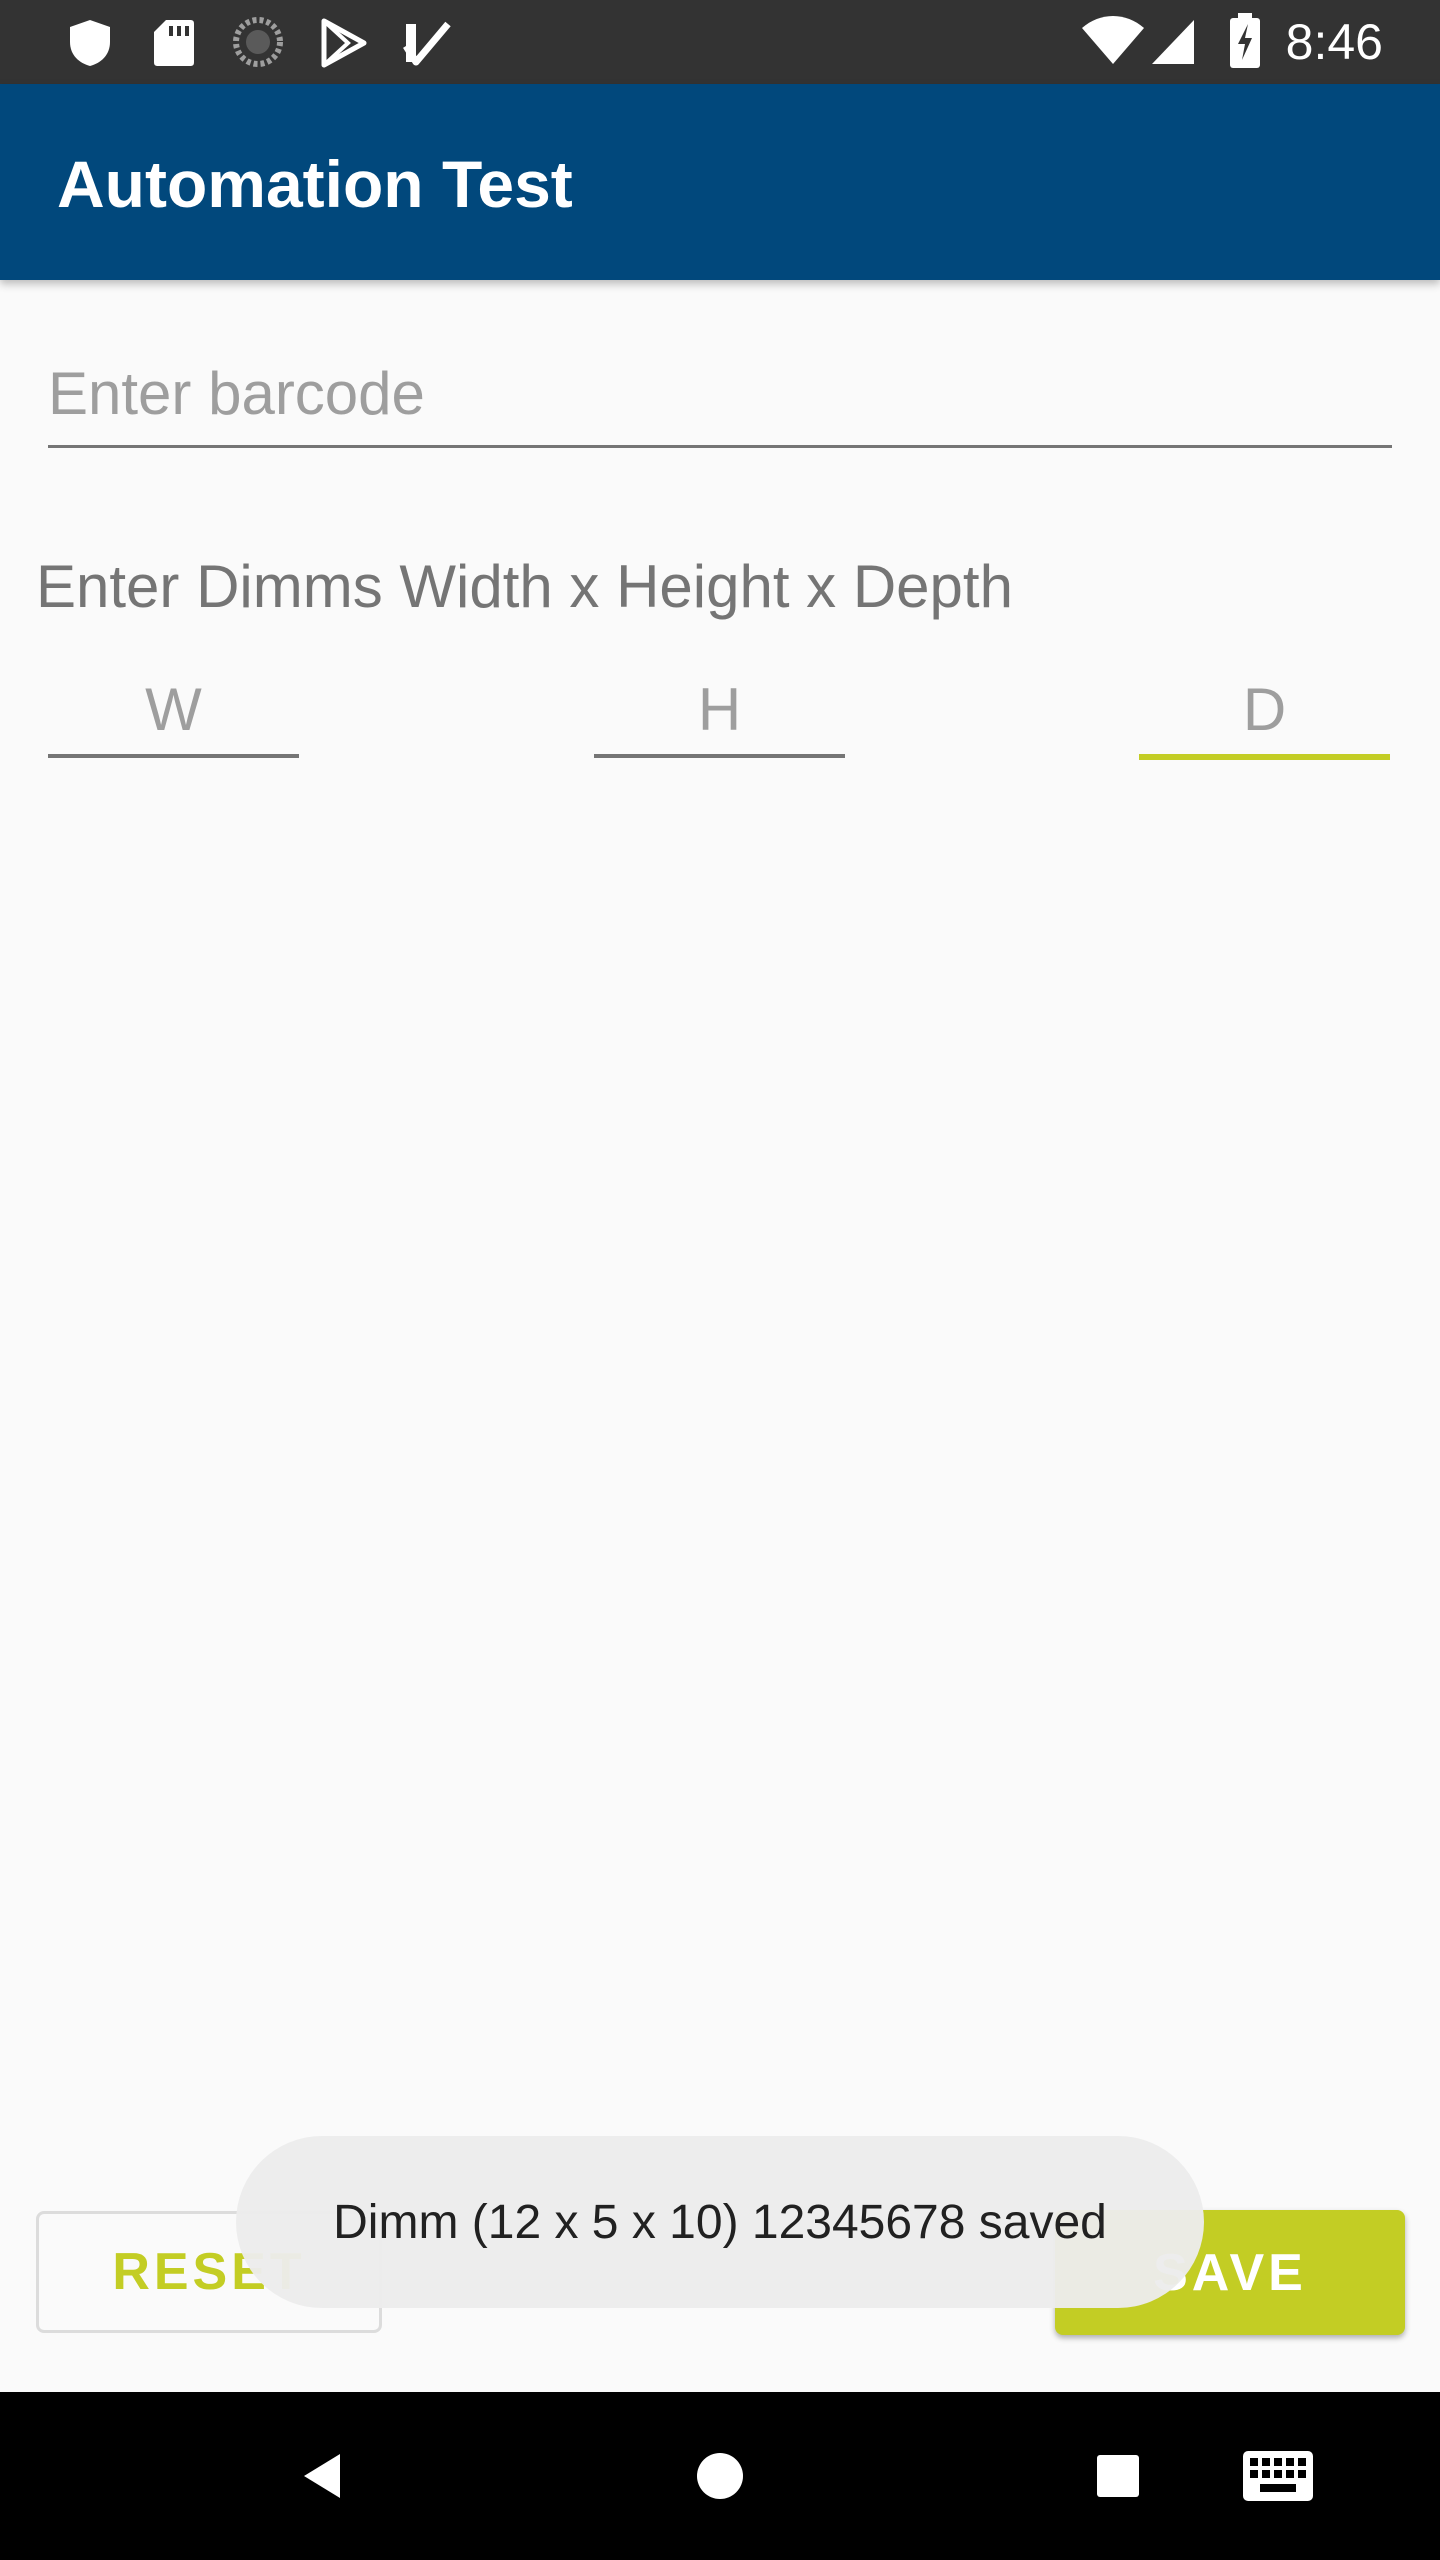  What do you see at coordinates (315, 184) in the screenshot?
I see `app-title: Automation Test` at bounding box center [315, 184].